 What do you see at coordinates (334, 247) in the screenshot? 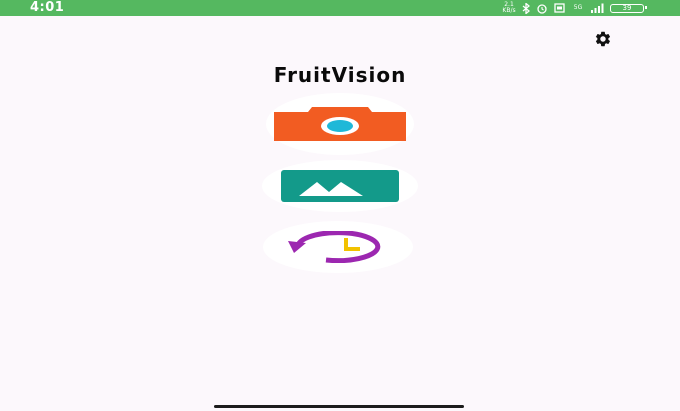
I see `history-icon` at bounding box center [334, 247].